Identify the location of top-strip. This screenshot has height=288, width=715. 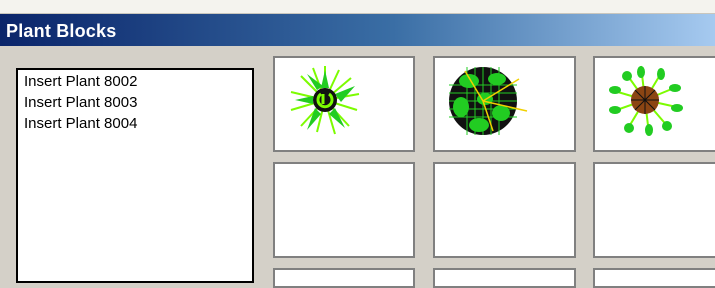
(357, 7).